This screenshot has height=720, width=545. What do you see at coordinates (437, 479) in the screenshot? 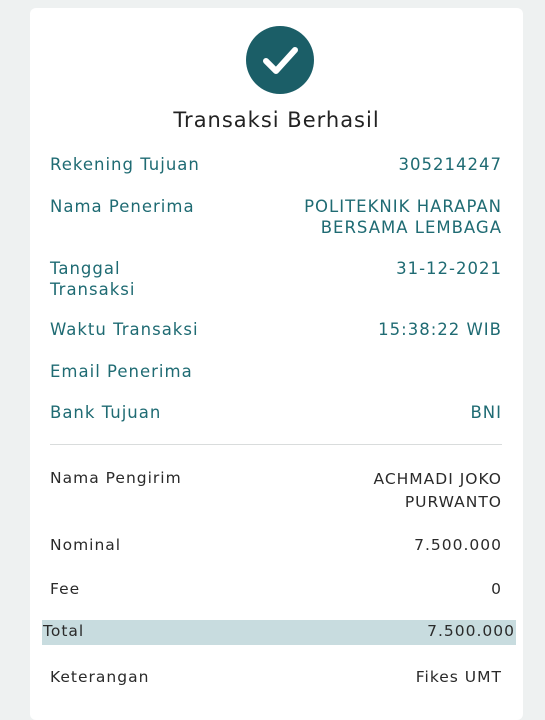
I see `nama-pengirim-value-line1: ACHMADI JOKO` at bounding box center [437, 479].